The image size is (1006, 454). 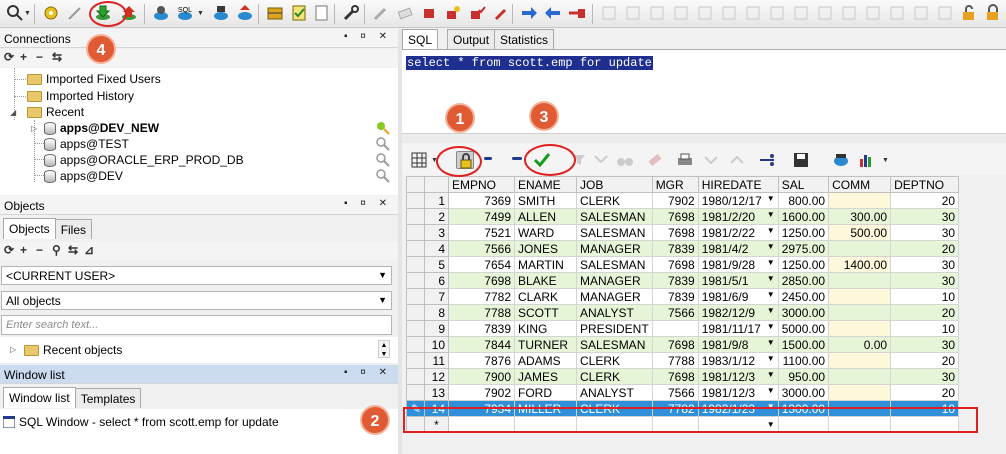 I want to click on cell-sal: 1250.00, so click(x=803, y=232).